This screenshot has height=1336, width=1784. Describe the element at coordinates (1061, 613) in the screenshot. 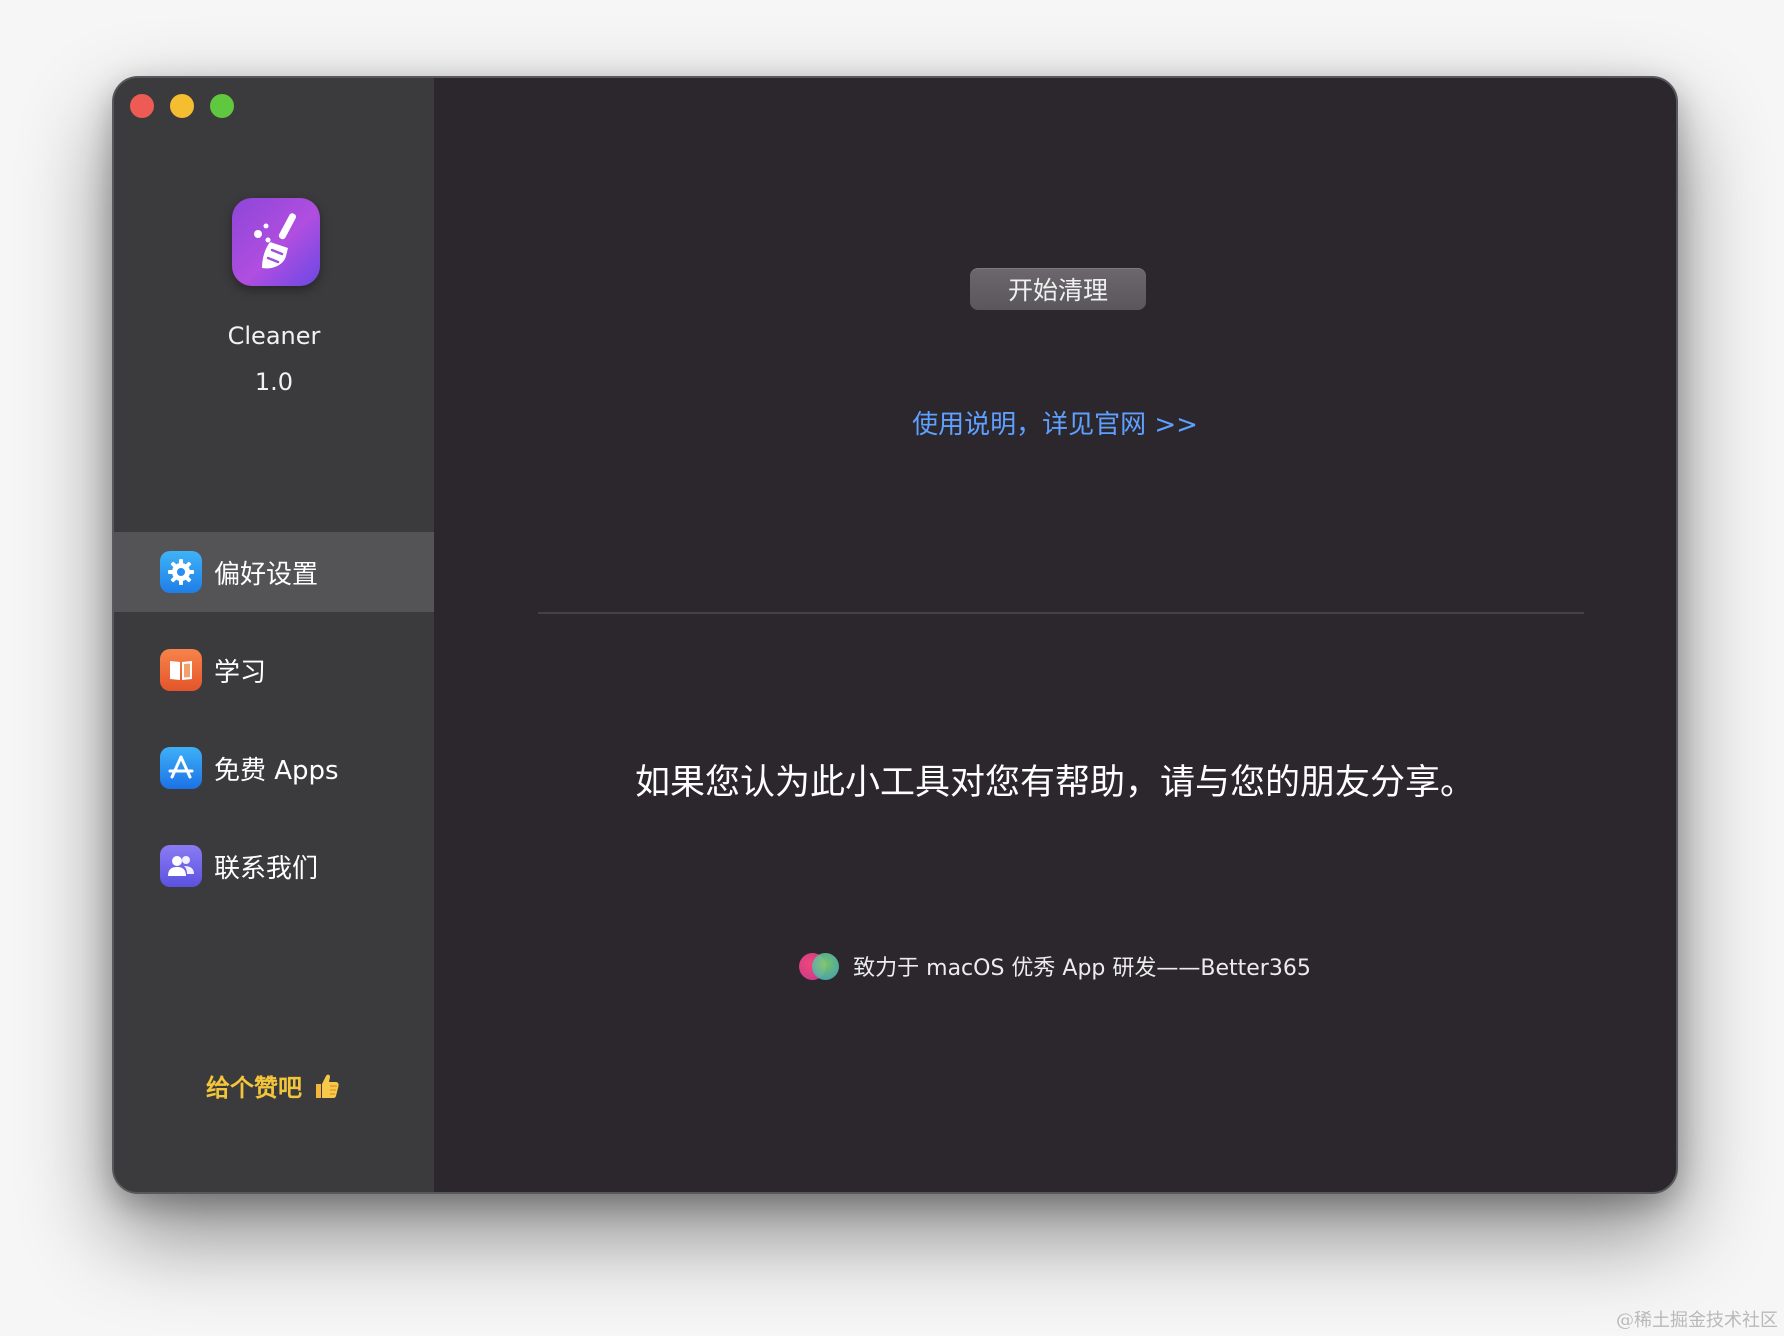

I see `divider` at that location.